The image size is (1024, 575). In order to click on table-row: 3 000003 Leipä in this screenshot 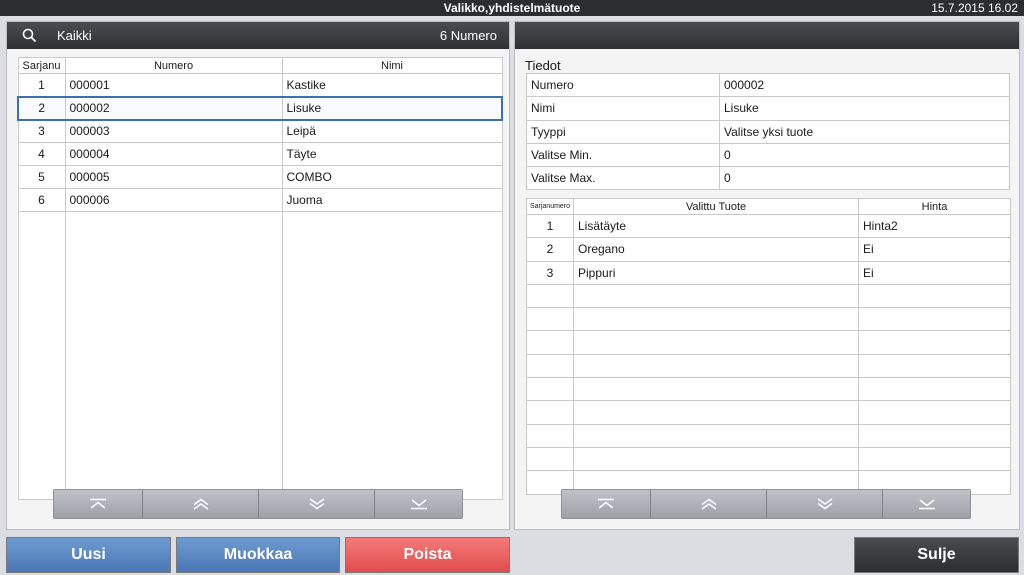, I will do `click(260, 131)`.